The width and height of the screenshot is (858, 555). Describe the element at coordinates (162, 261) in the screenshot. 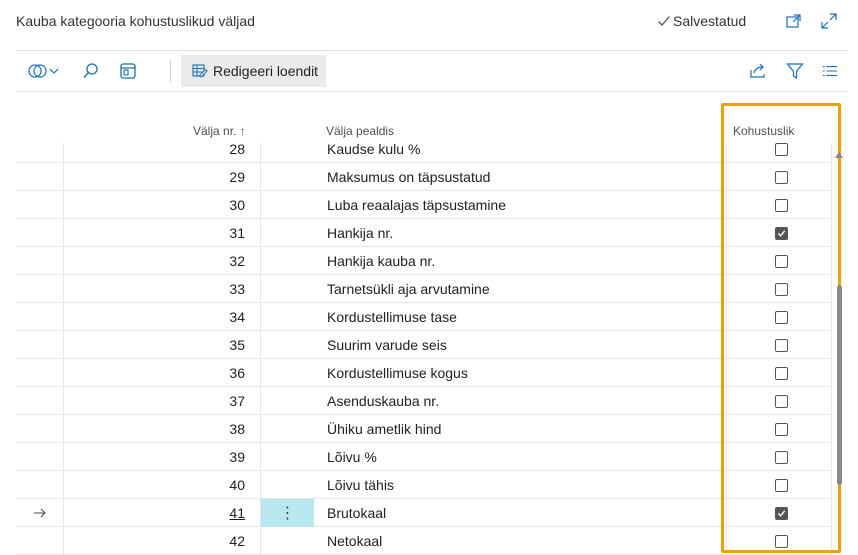

I see `field-no-cell: 32` at that location.